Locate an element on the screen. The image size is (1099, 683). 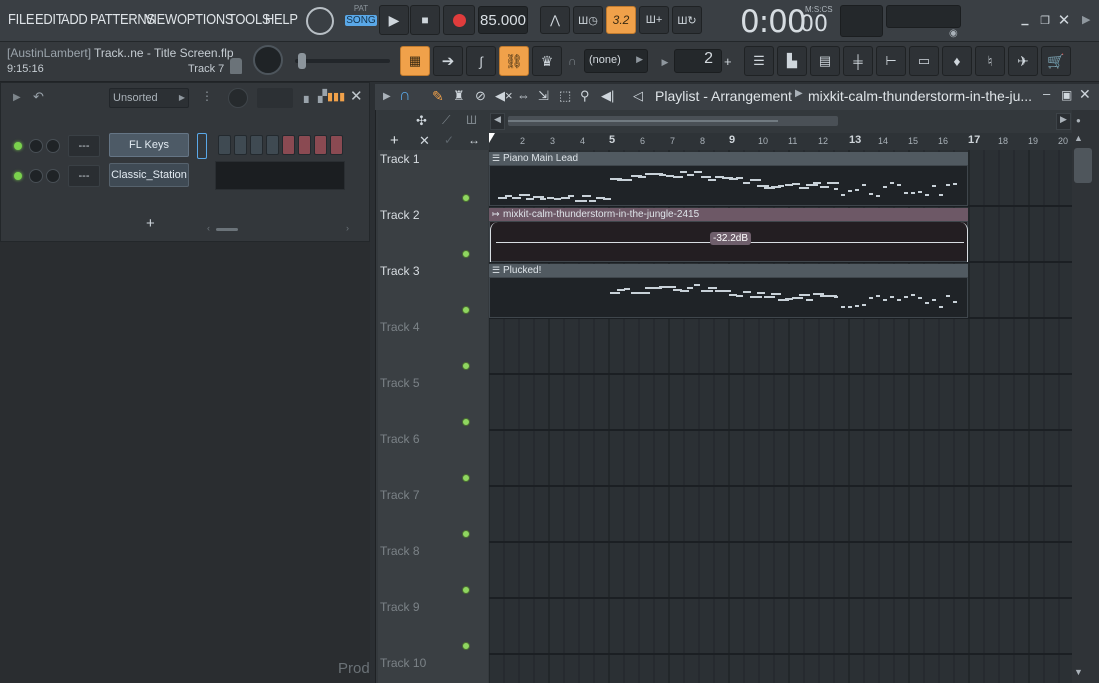
pencil-icon: ✎ is located at coordinates (438, 96).